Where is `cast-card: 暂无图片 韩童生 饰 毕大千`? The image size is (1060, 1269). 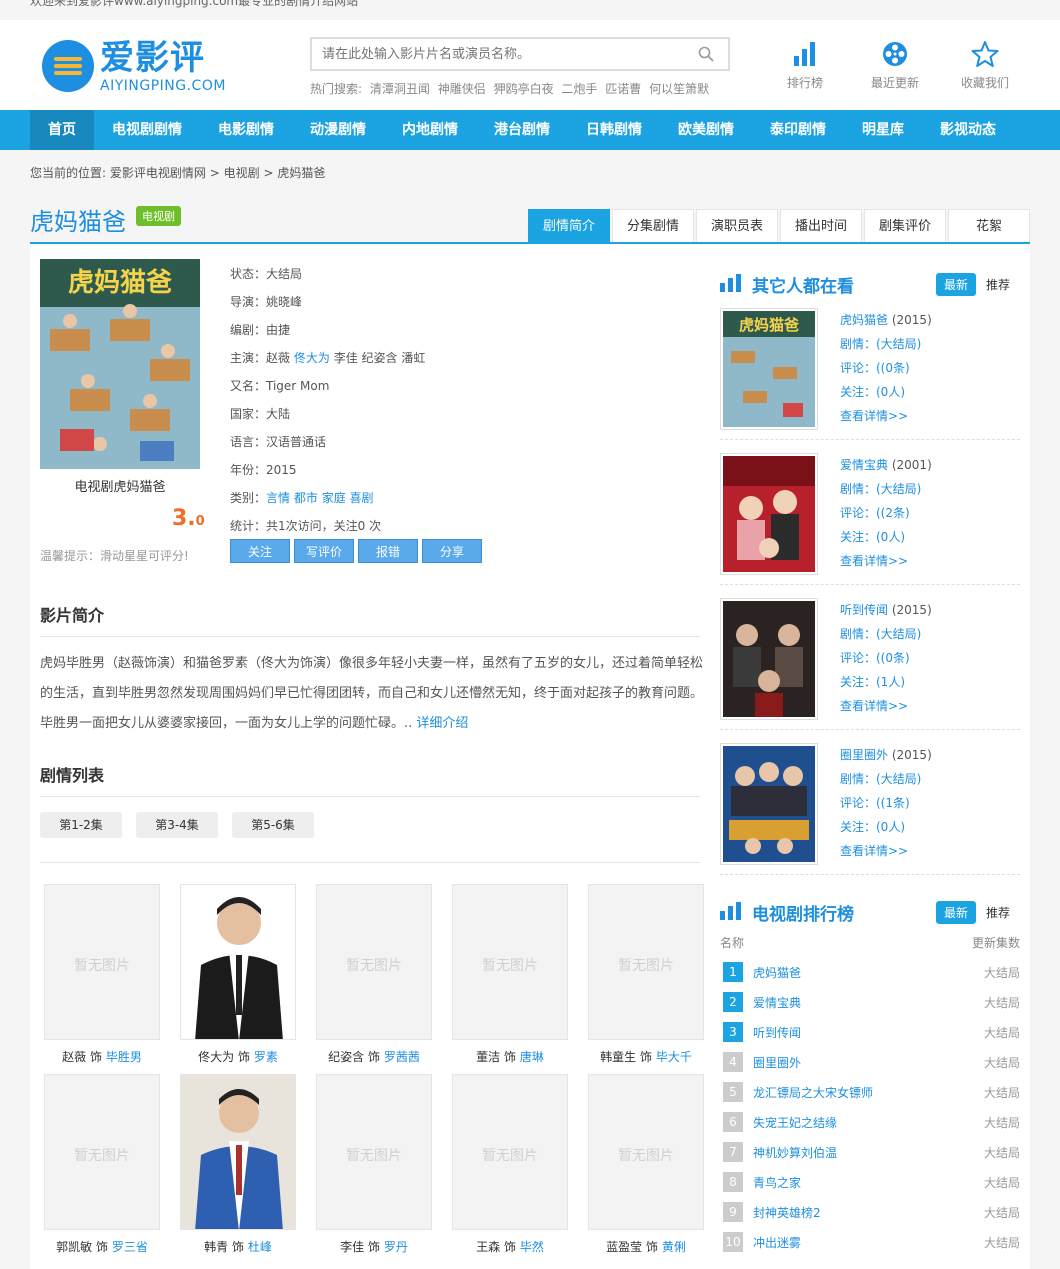 cast-card: 暂无图片 韩童生 饰 毕大千 is located at coordinates (646, 974).